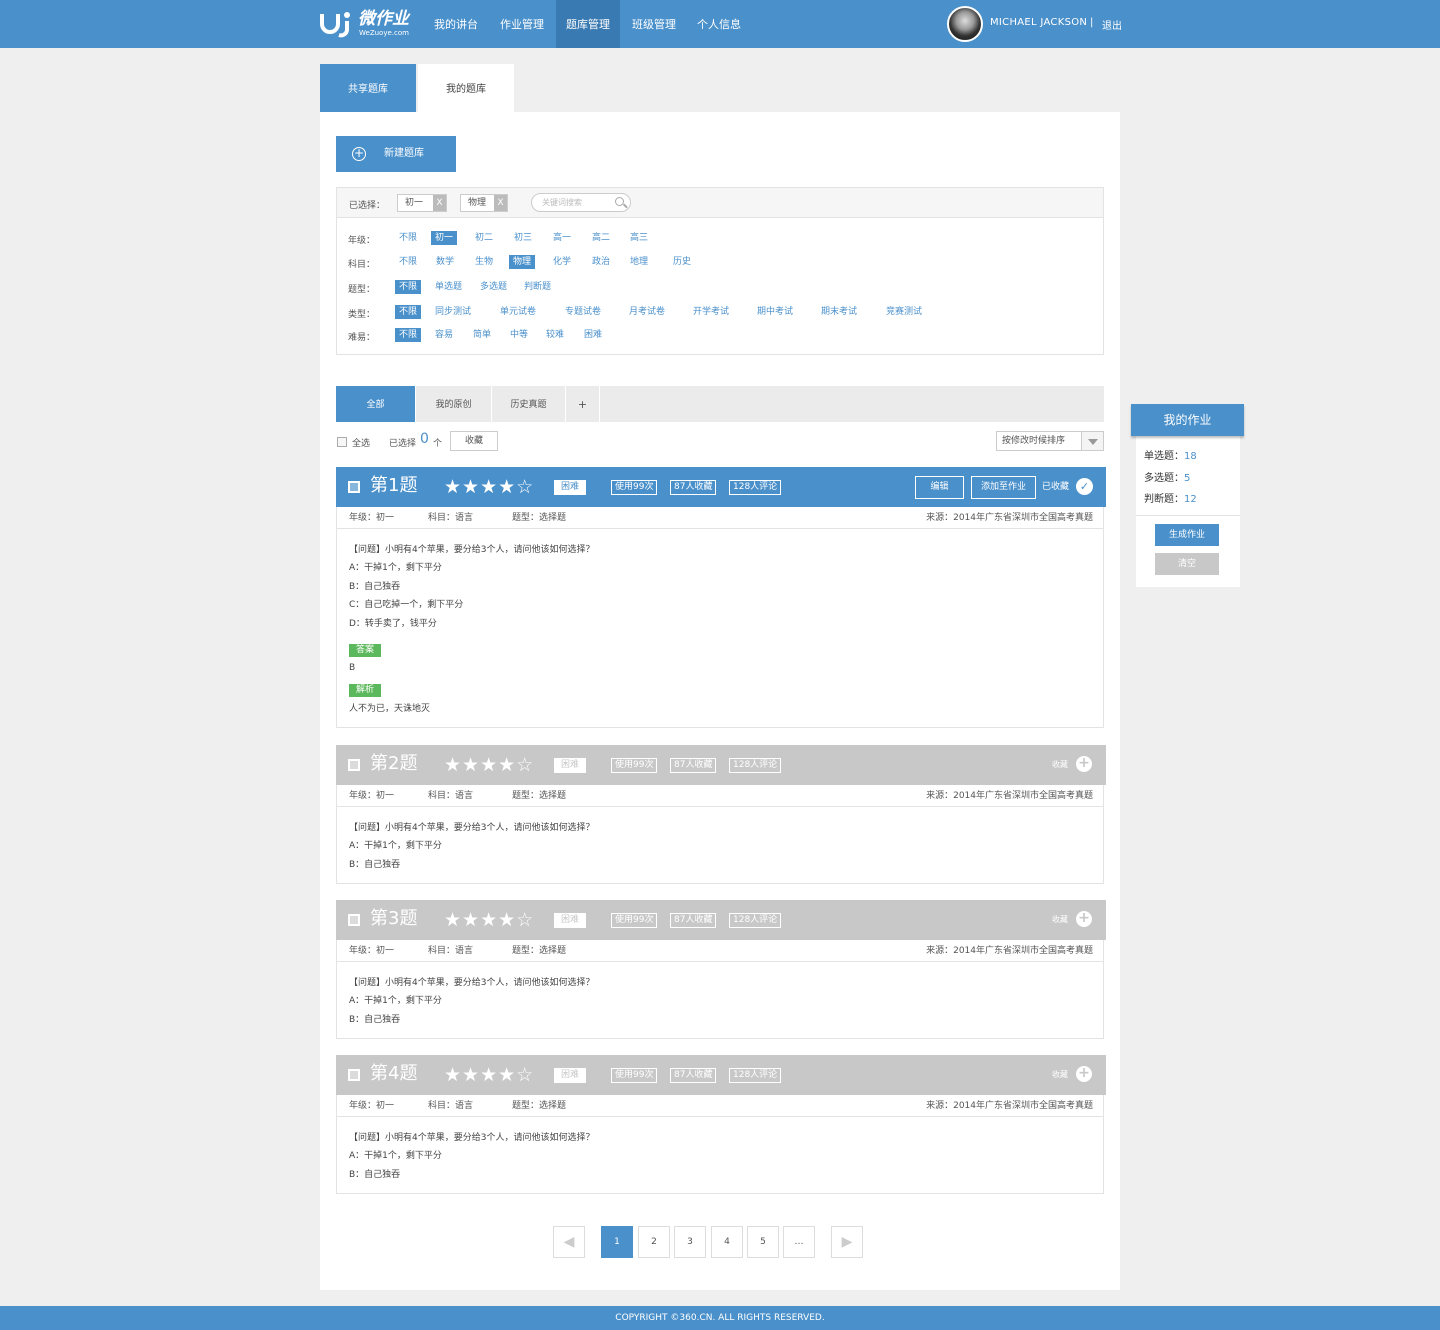  I want to click on filter-option: 中等, so click(519, 335).